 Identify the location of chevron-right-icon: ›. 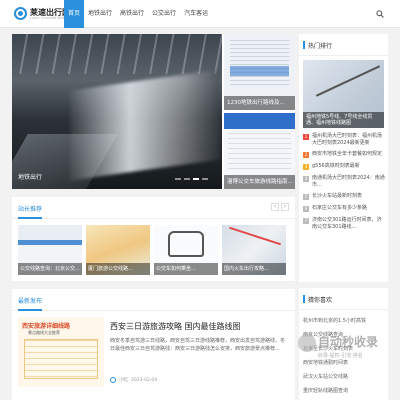
(285, 207).